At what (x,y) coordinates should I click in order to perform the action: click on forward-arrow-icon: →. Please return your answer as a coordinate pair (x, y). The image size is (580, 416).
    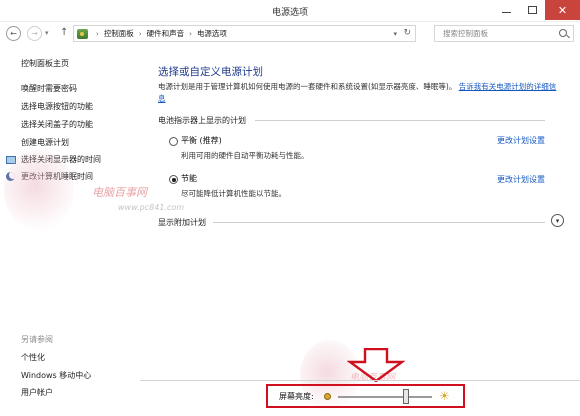
    Looking at the image, I should click on (34, 33).